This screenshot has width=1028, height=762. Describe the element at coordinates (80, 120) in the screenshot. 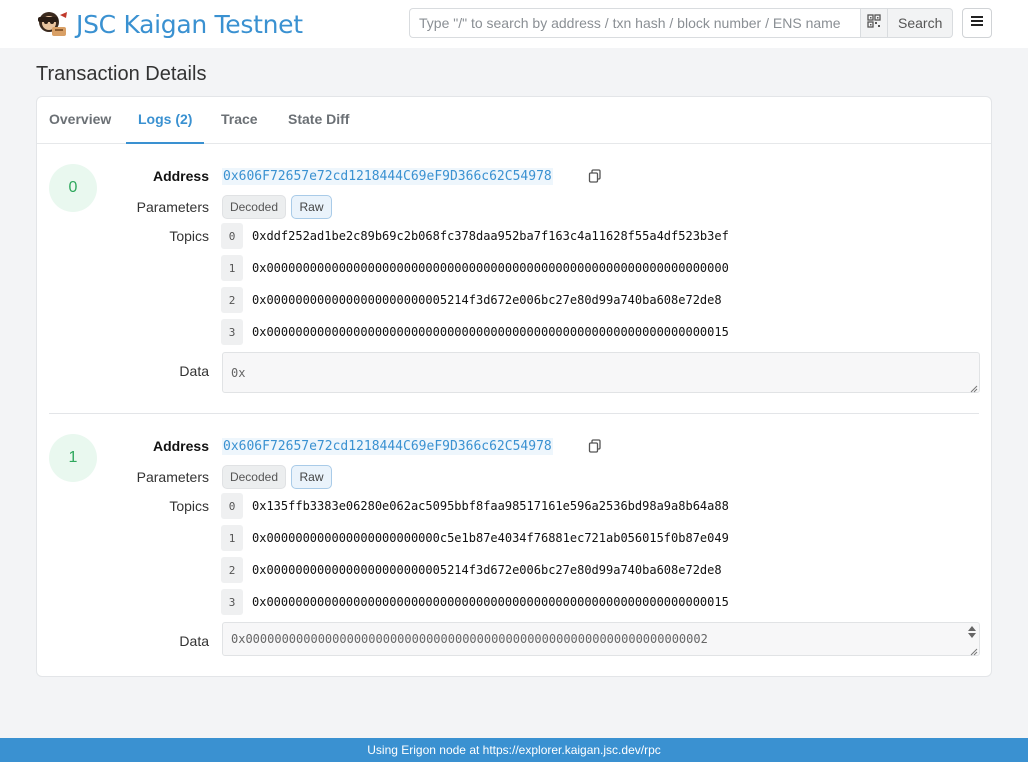

I see `tab-overview: Overview` at that location.